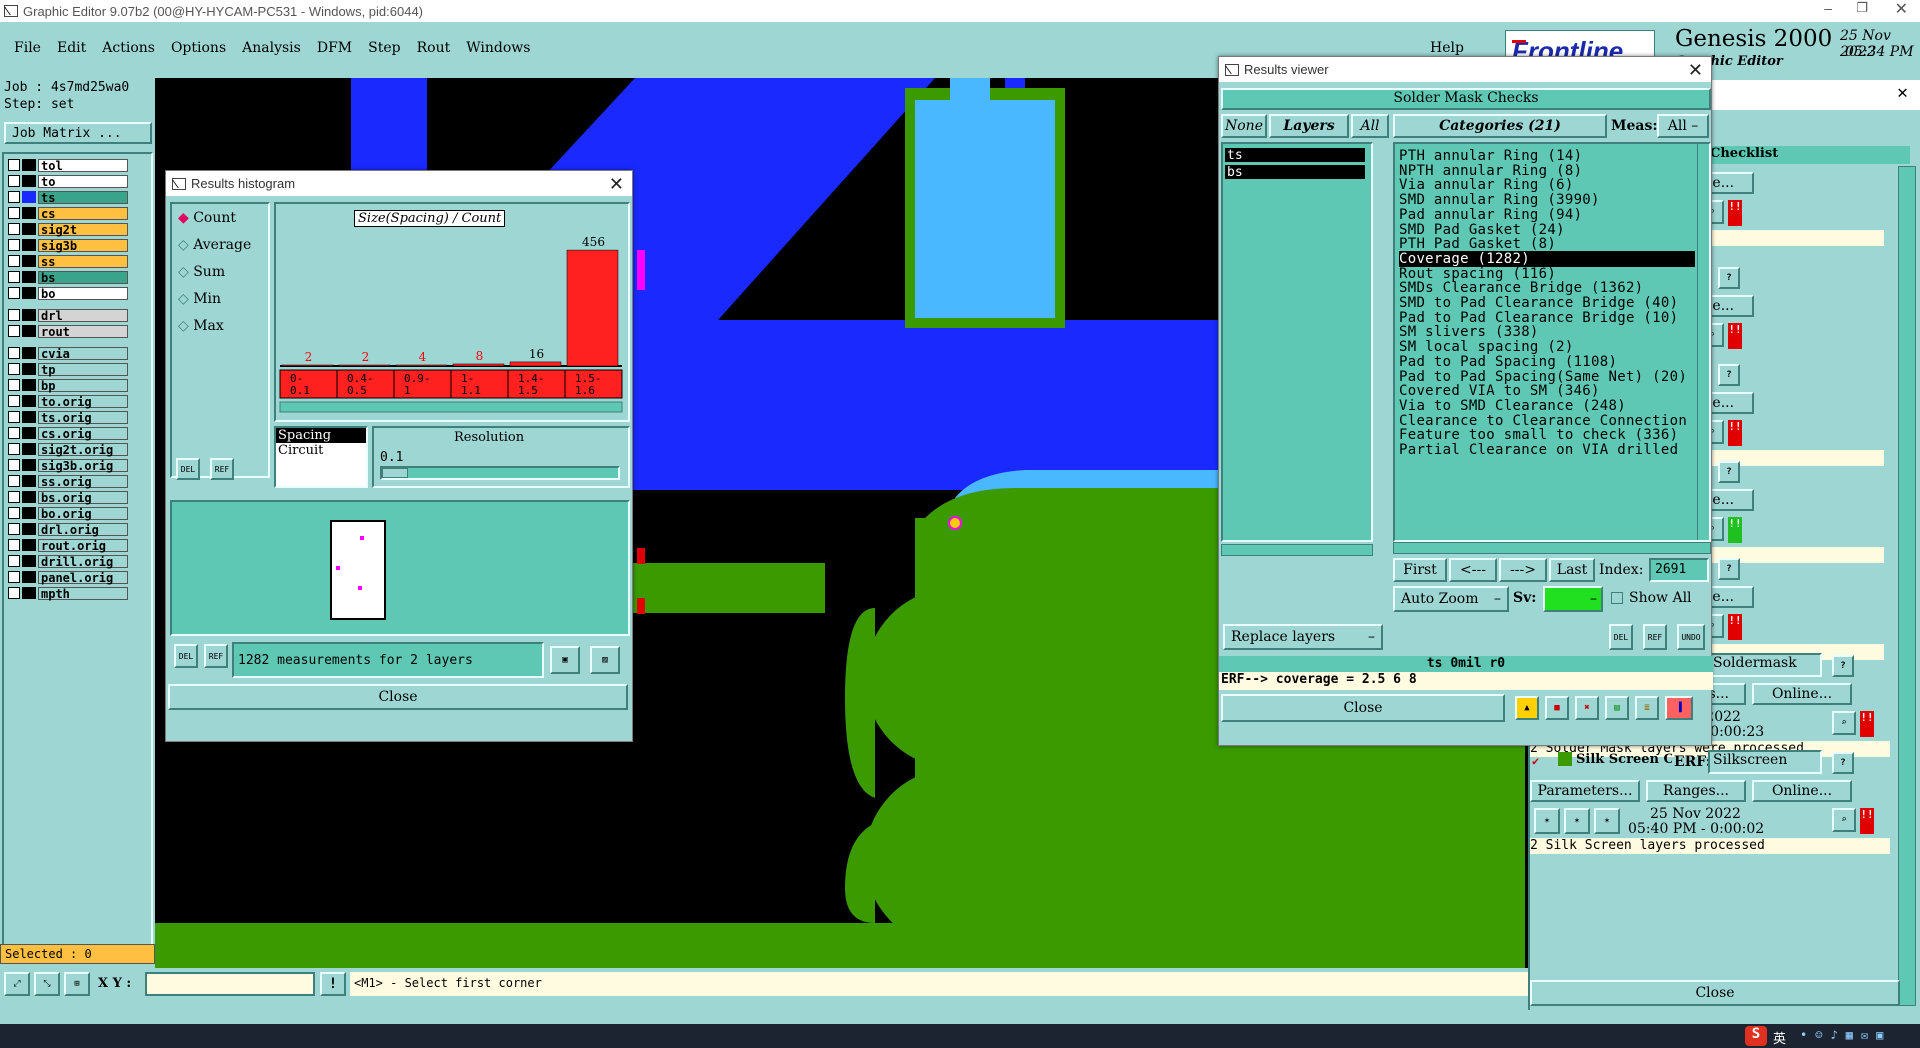  I want to click on help-icon: ?, so click(1729, 472).